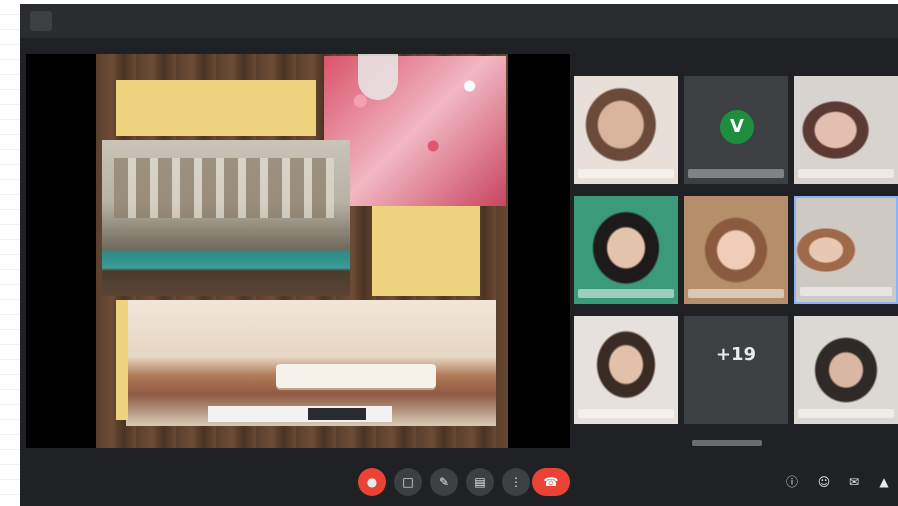  What do you see at coordinates (378, 77) in the screenshot?
I see `lamp-shape` at bounding box center [378, 77].